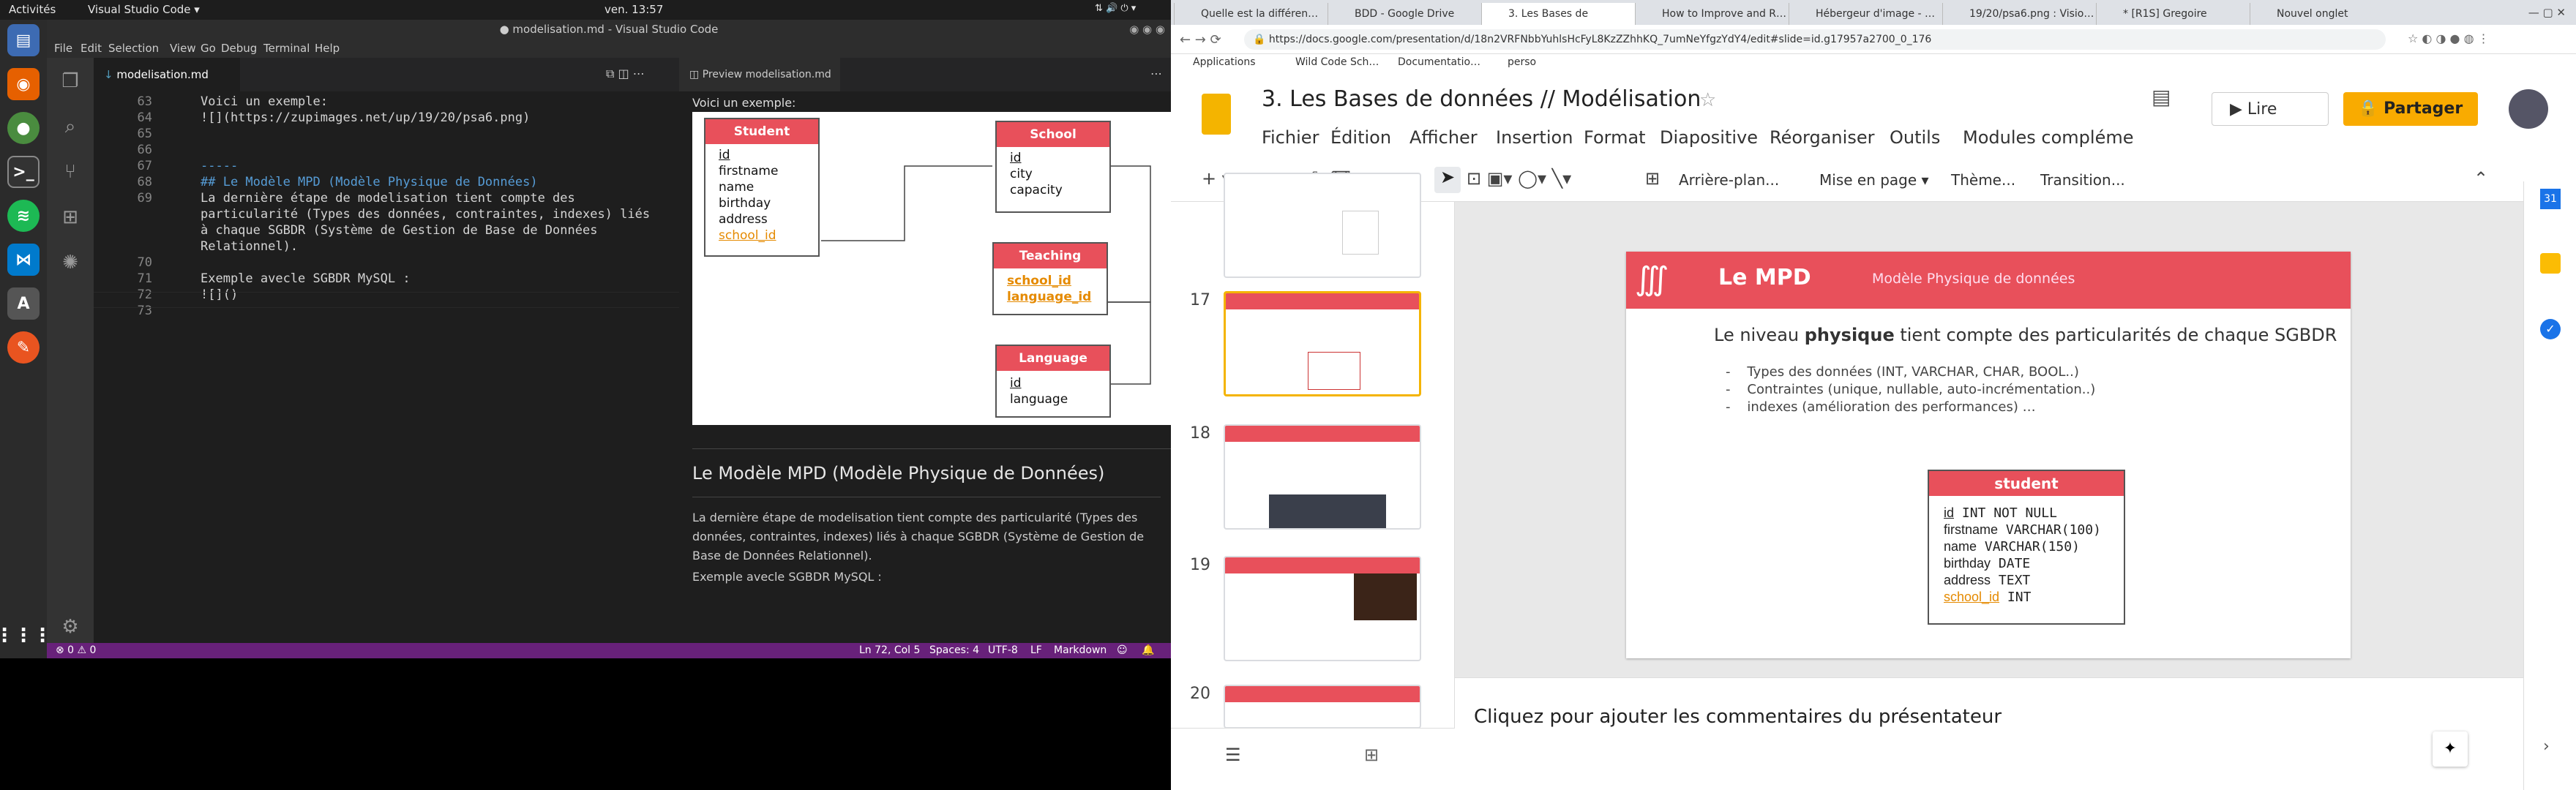 This screenshot has height=790, width=2576. Describe the element at coordinates (889, 650) in the screenshot. I see `cursor-position: Ln 72, Col 5` at that location.